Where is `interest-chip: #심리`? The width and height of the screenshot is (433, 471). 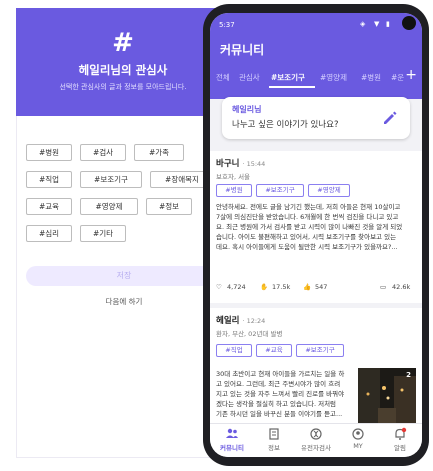
interest-chip: #심리 is located at coordinates (49, 233).